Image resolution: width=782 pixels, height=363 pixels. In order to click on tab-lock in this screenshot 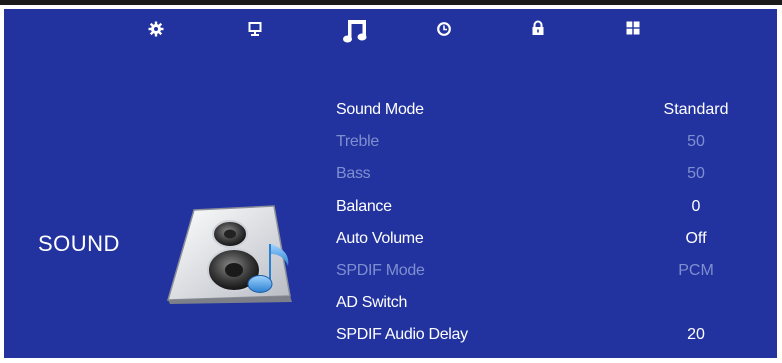, I will do `click(538, 30)`.